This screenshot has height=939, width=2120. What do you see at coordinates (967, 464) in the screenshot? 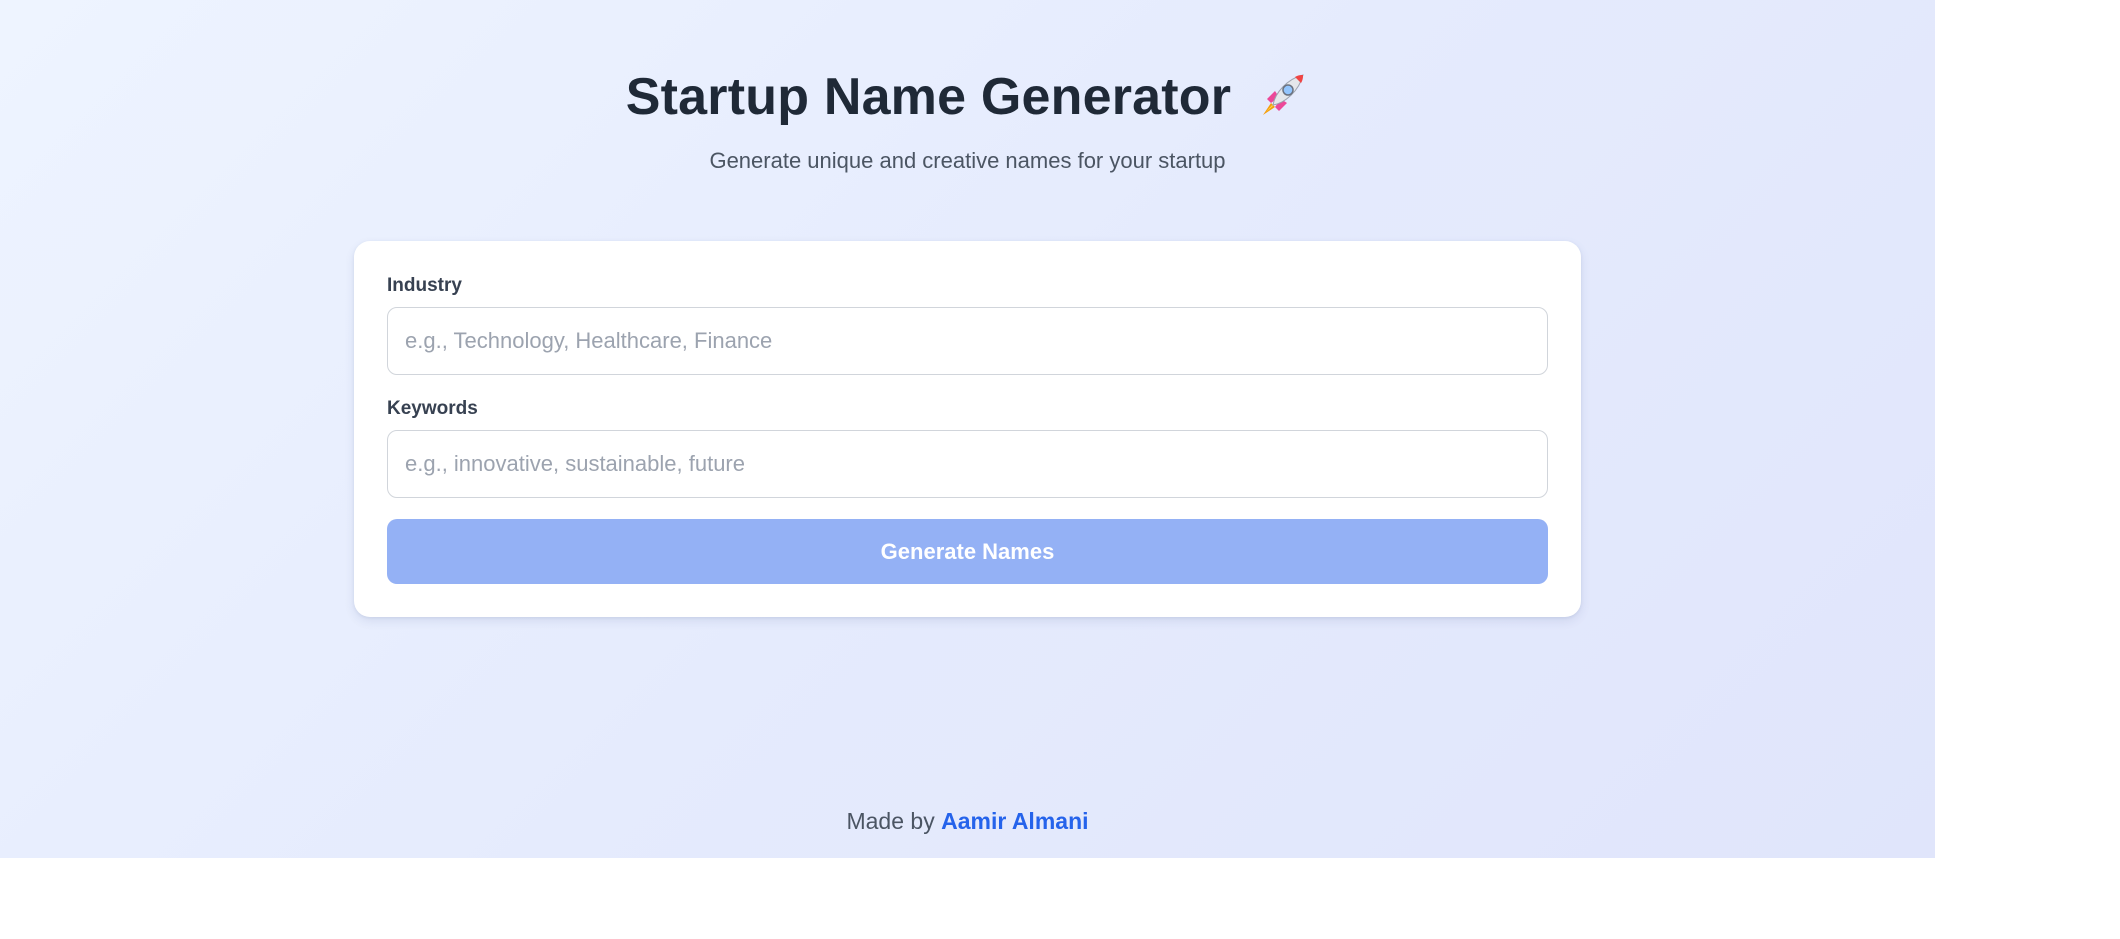
I see `keywords-input` at bounding box center [967, 464].